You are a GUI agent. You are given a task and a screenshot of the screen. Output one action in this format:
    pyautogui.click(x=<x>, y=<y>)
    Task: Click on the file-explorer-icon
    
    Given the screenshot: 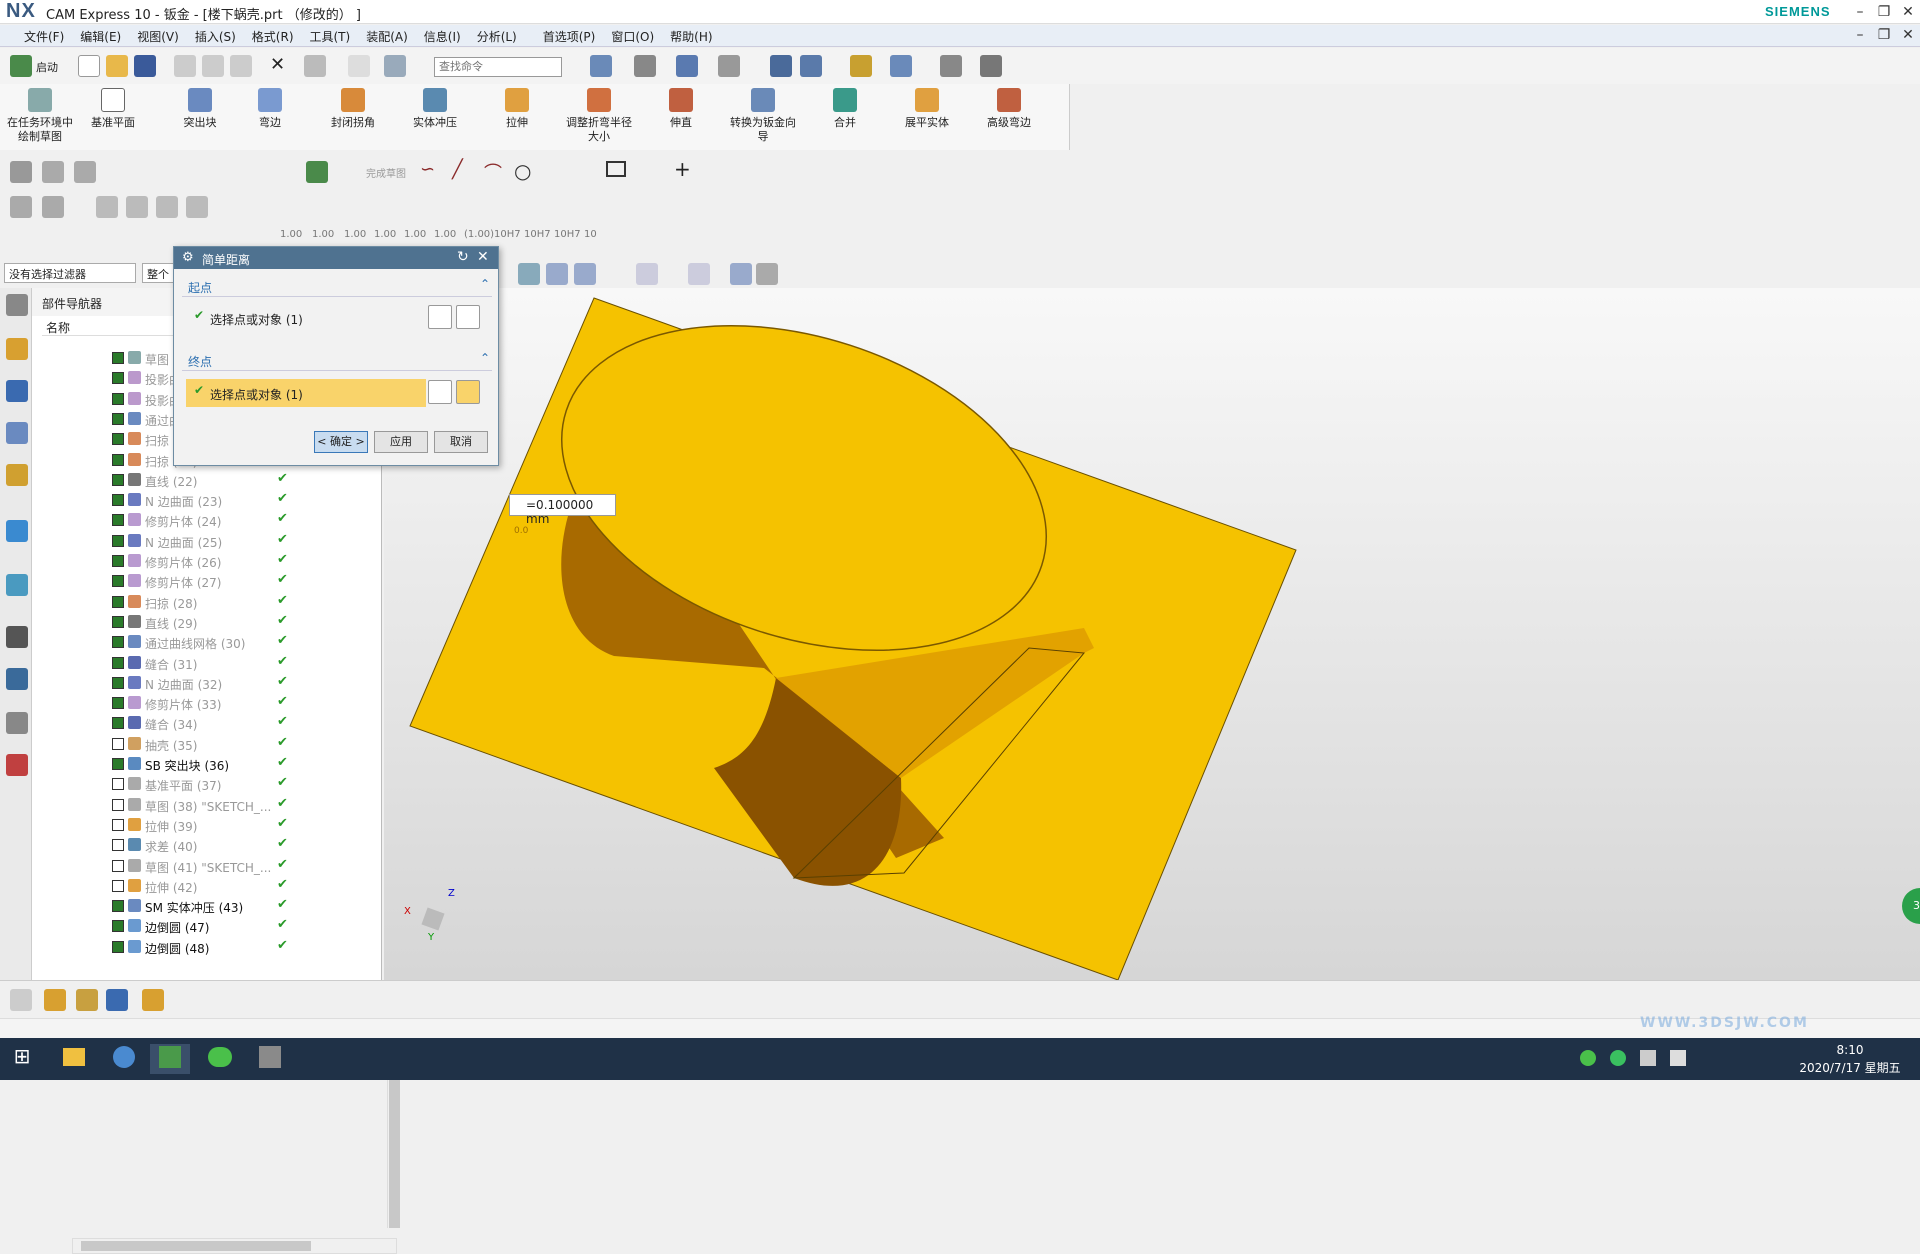 What is the action you would take?
    pyautogui.click(x=74, y=1057)
    